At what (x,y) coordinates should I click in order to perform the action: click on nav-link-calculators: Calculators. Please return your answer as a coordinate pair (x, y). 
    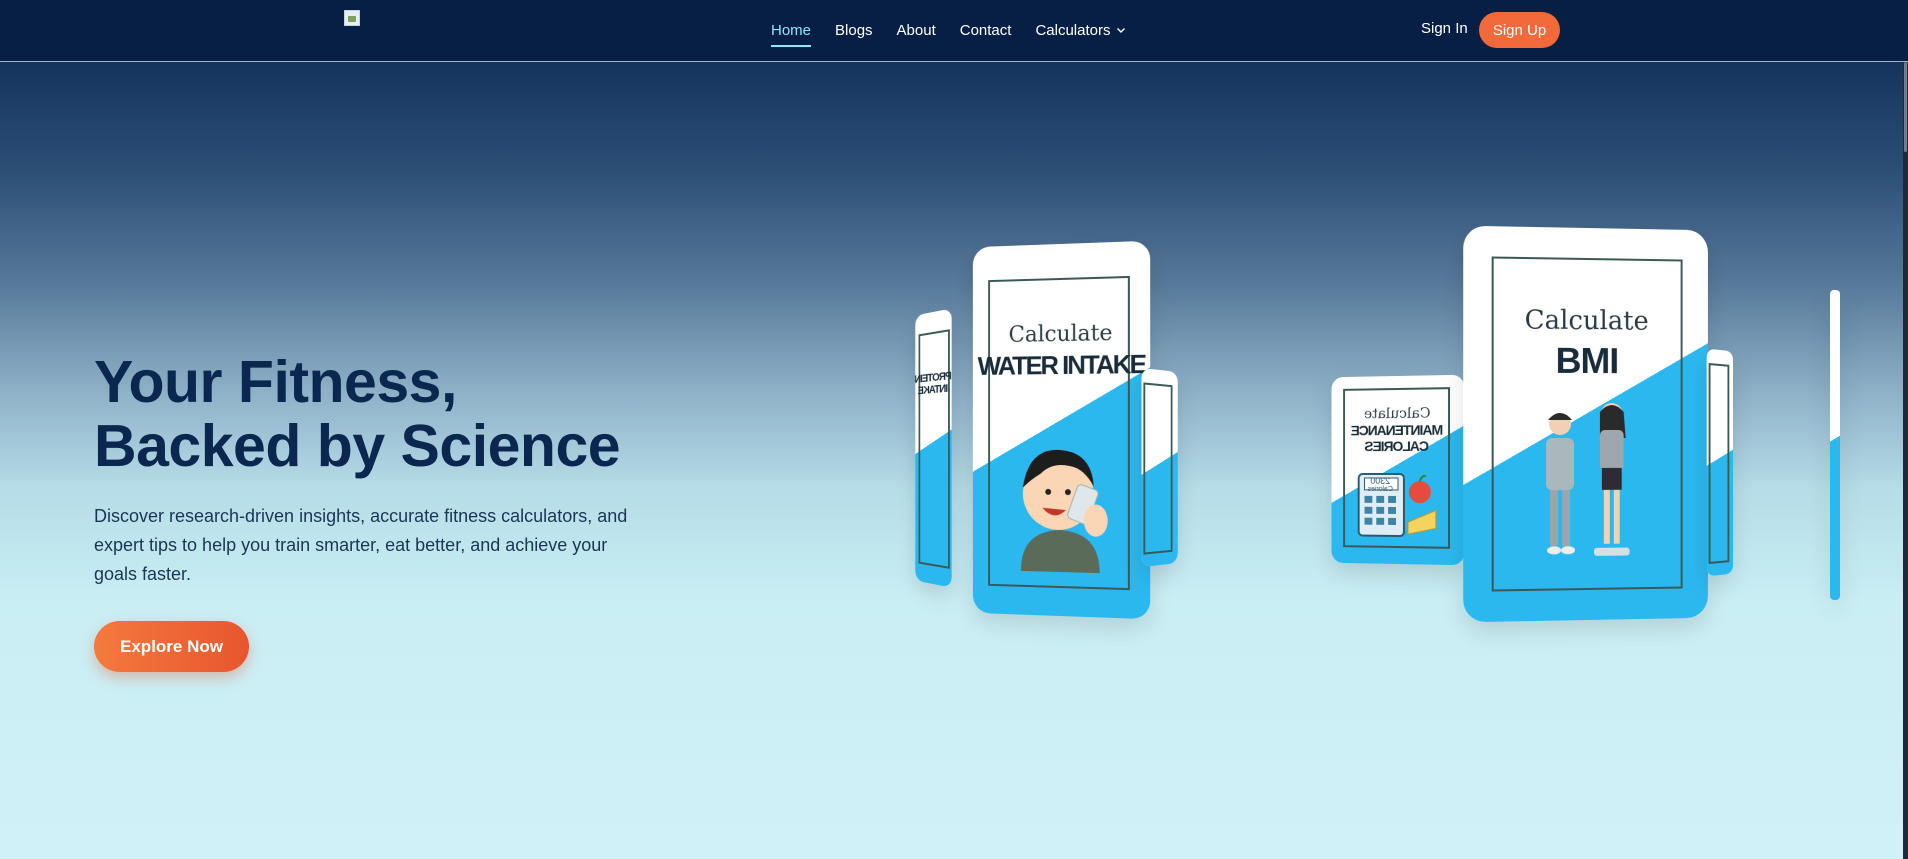
    Looking at the image, I should click on (1080, 30).